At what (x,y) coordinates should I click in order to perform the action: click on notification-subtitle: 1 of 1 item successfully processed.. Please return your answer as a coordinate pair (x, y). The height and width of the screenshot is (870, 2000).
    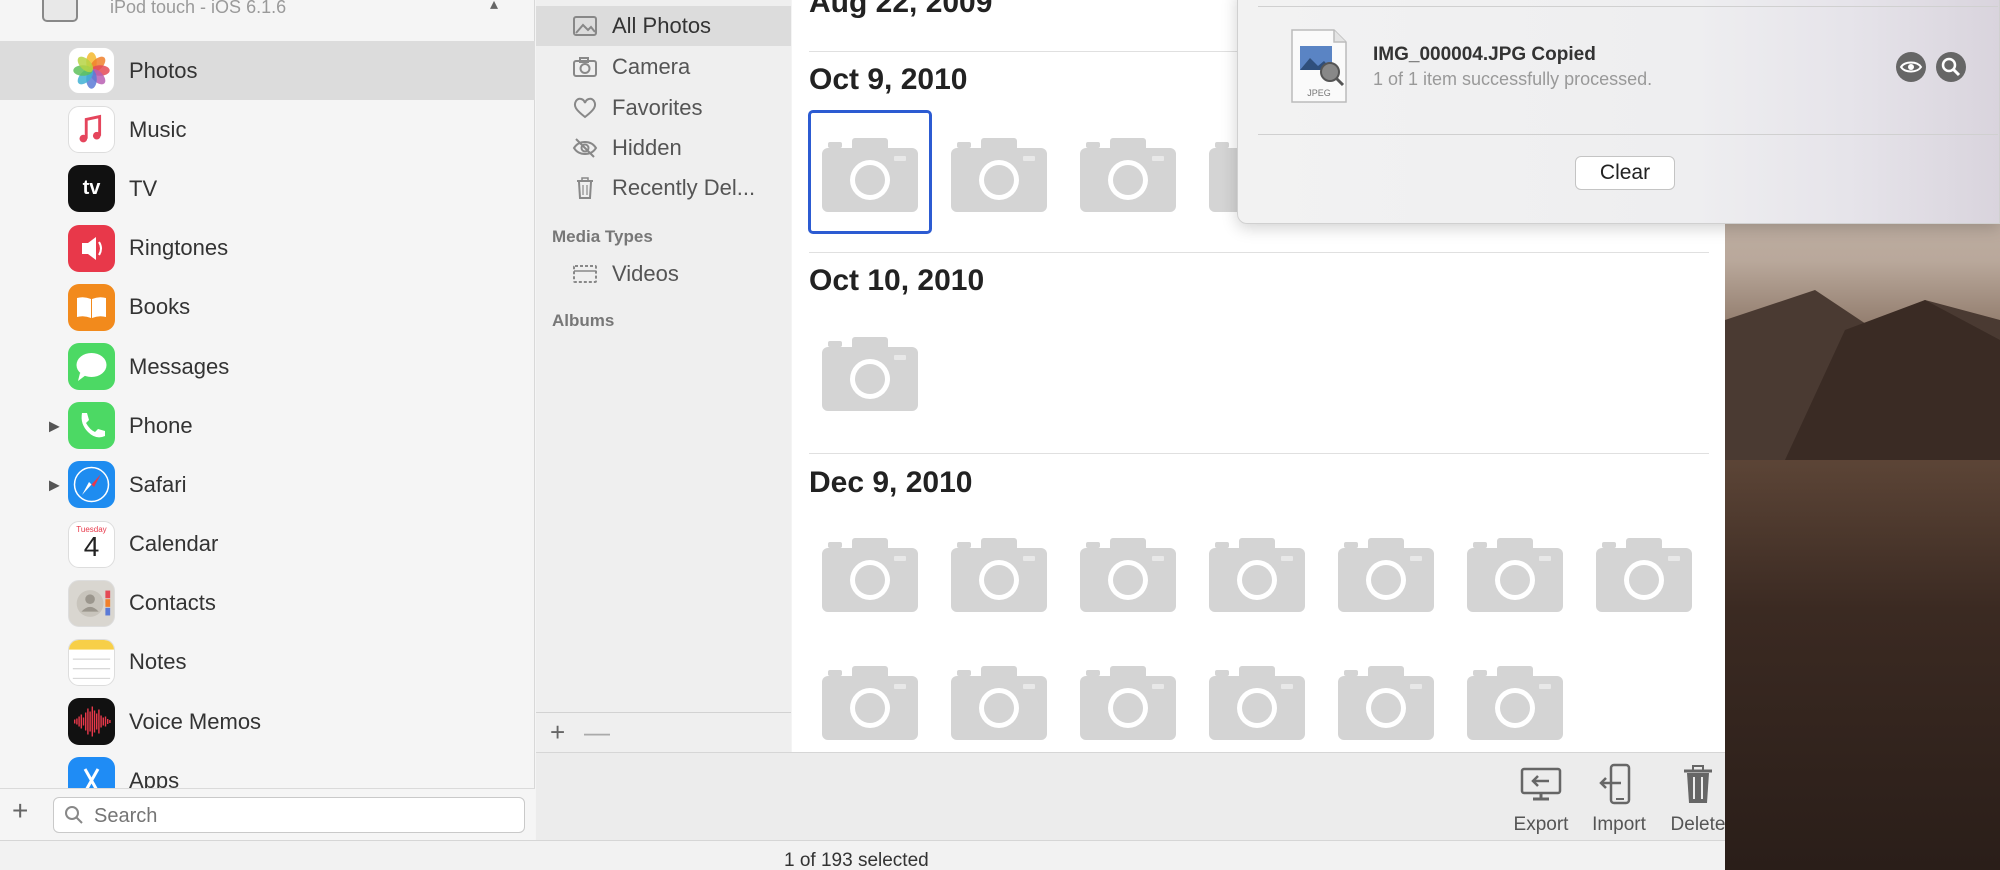
    Looking at the image, I should click on (1513, 79).